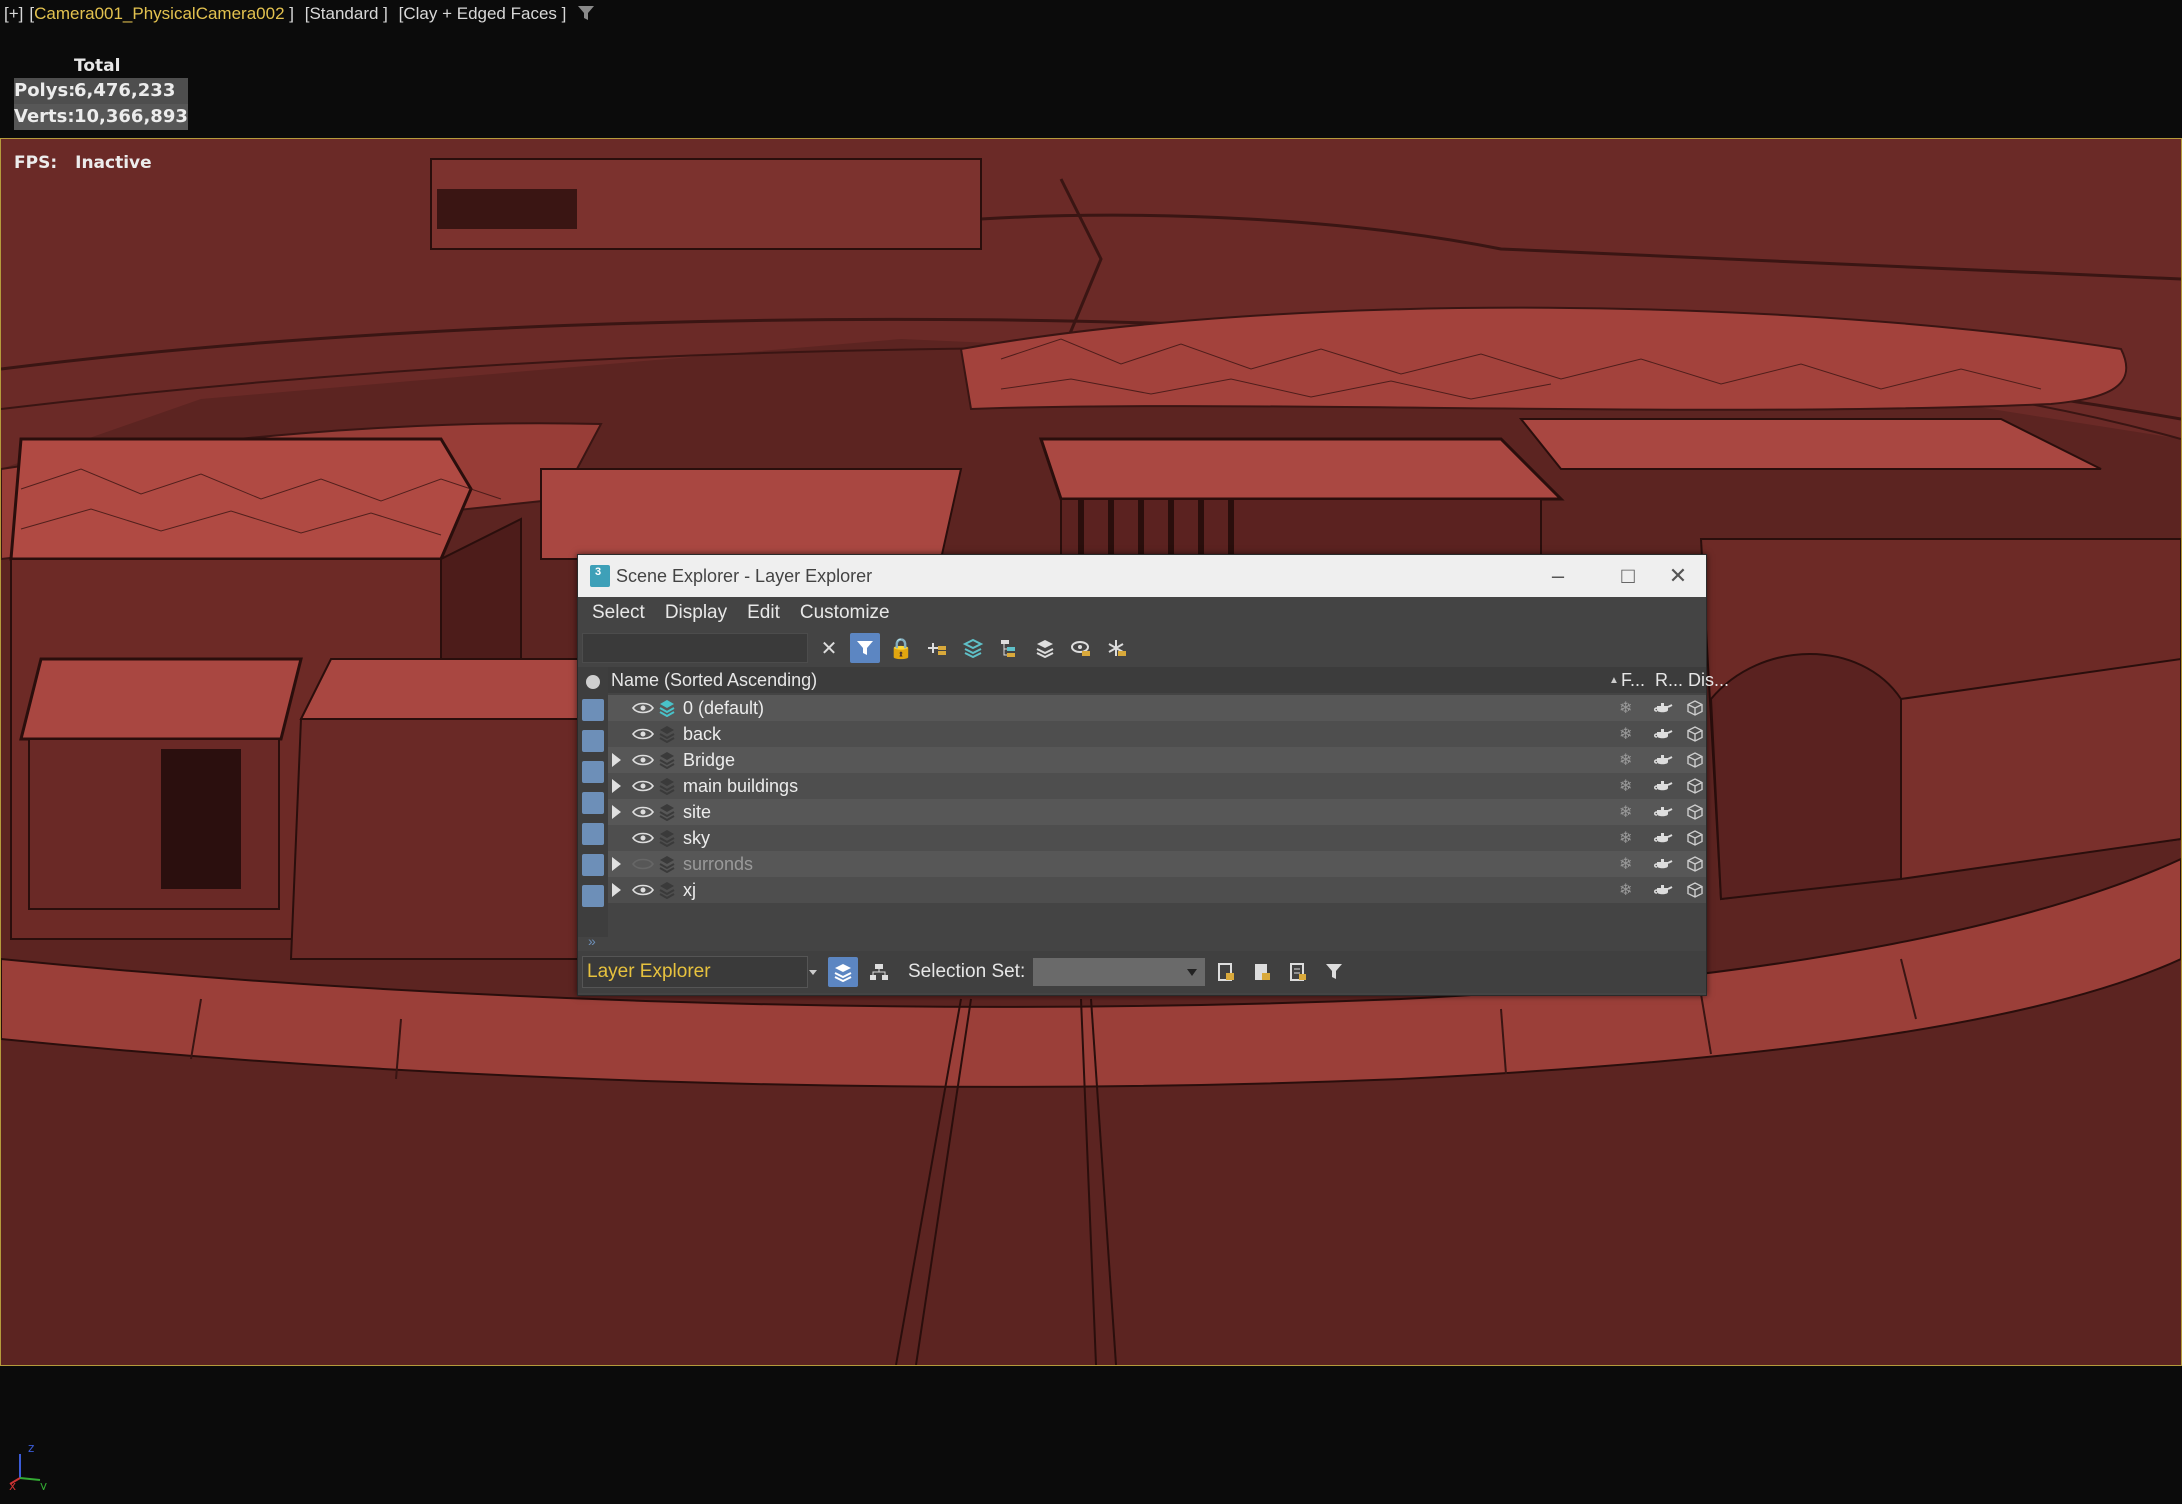 The width and height of the screenshot is (2182, 1504). Describe the element at coordinates (843, 972) in the screenshot. I see `sort-by-layer-icon` at that location.